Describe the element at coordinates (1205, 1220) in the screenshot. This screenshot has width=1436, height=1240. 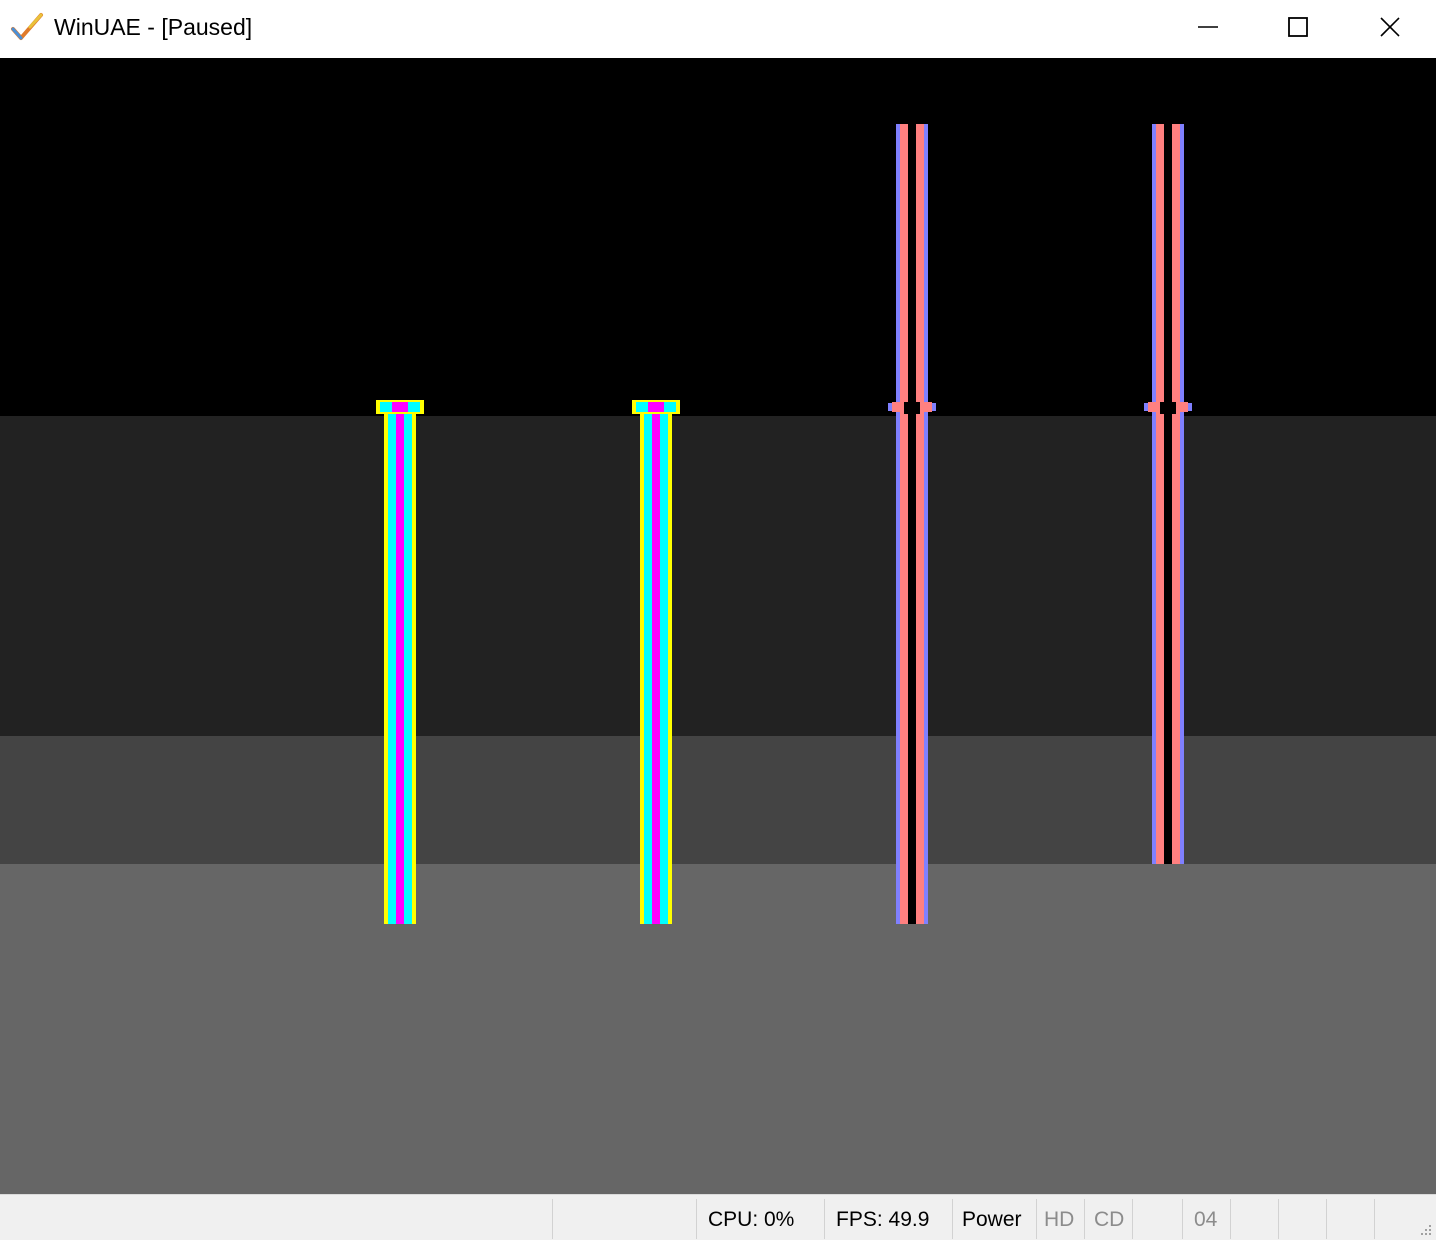
I see `drive-indicator: 04` at that location.